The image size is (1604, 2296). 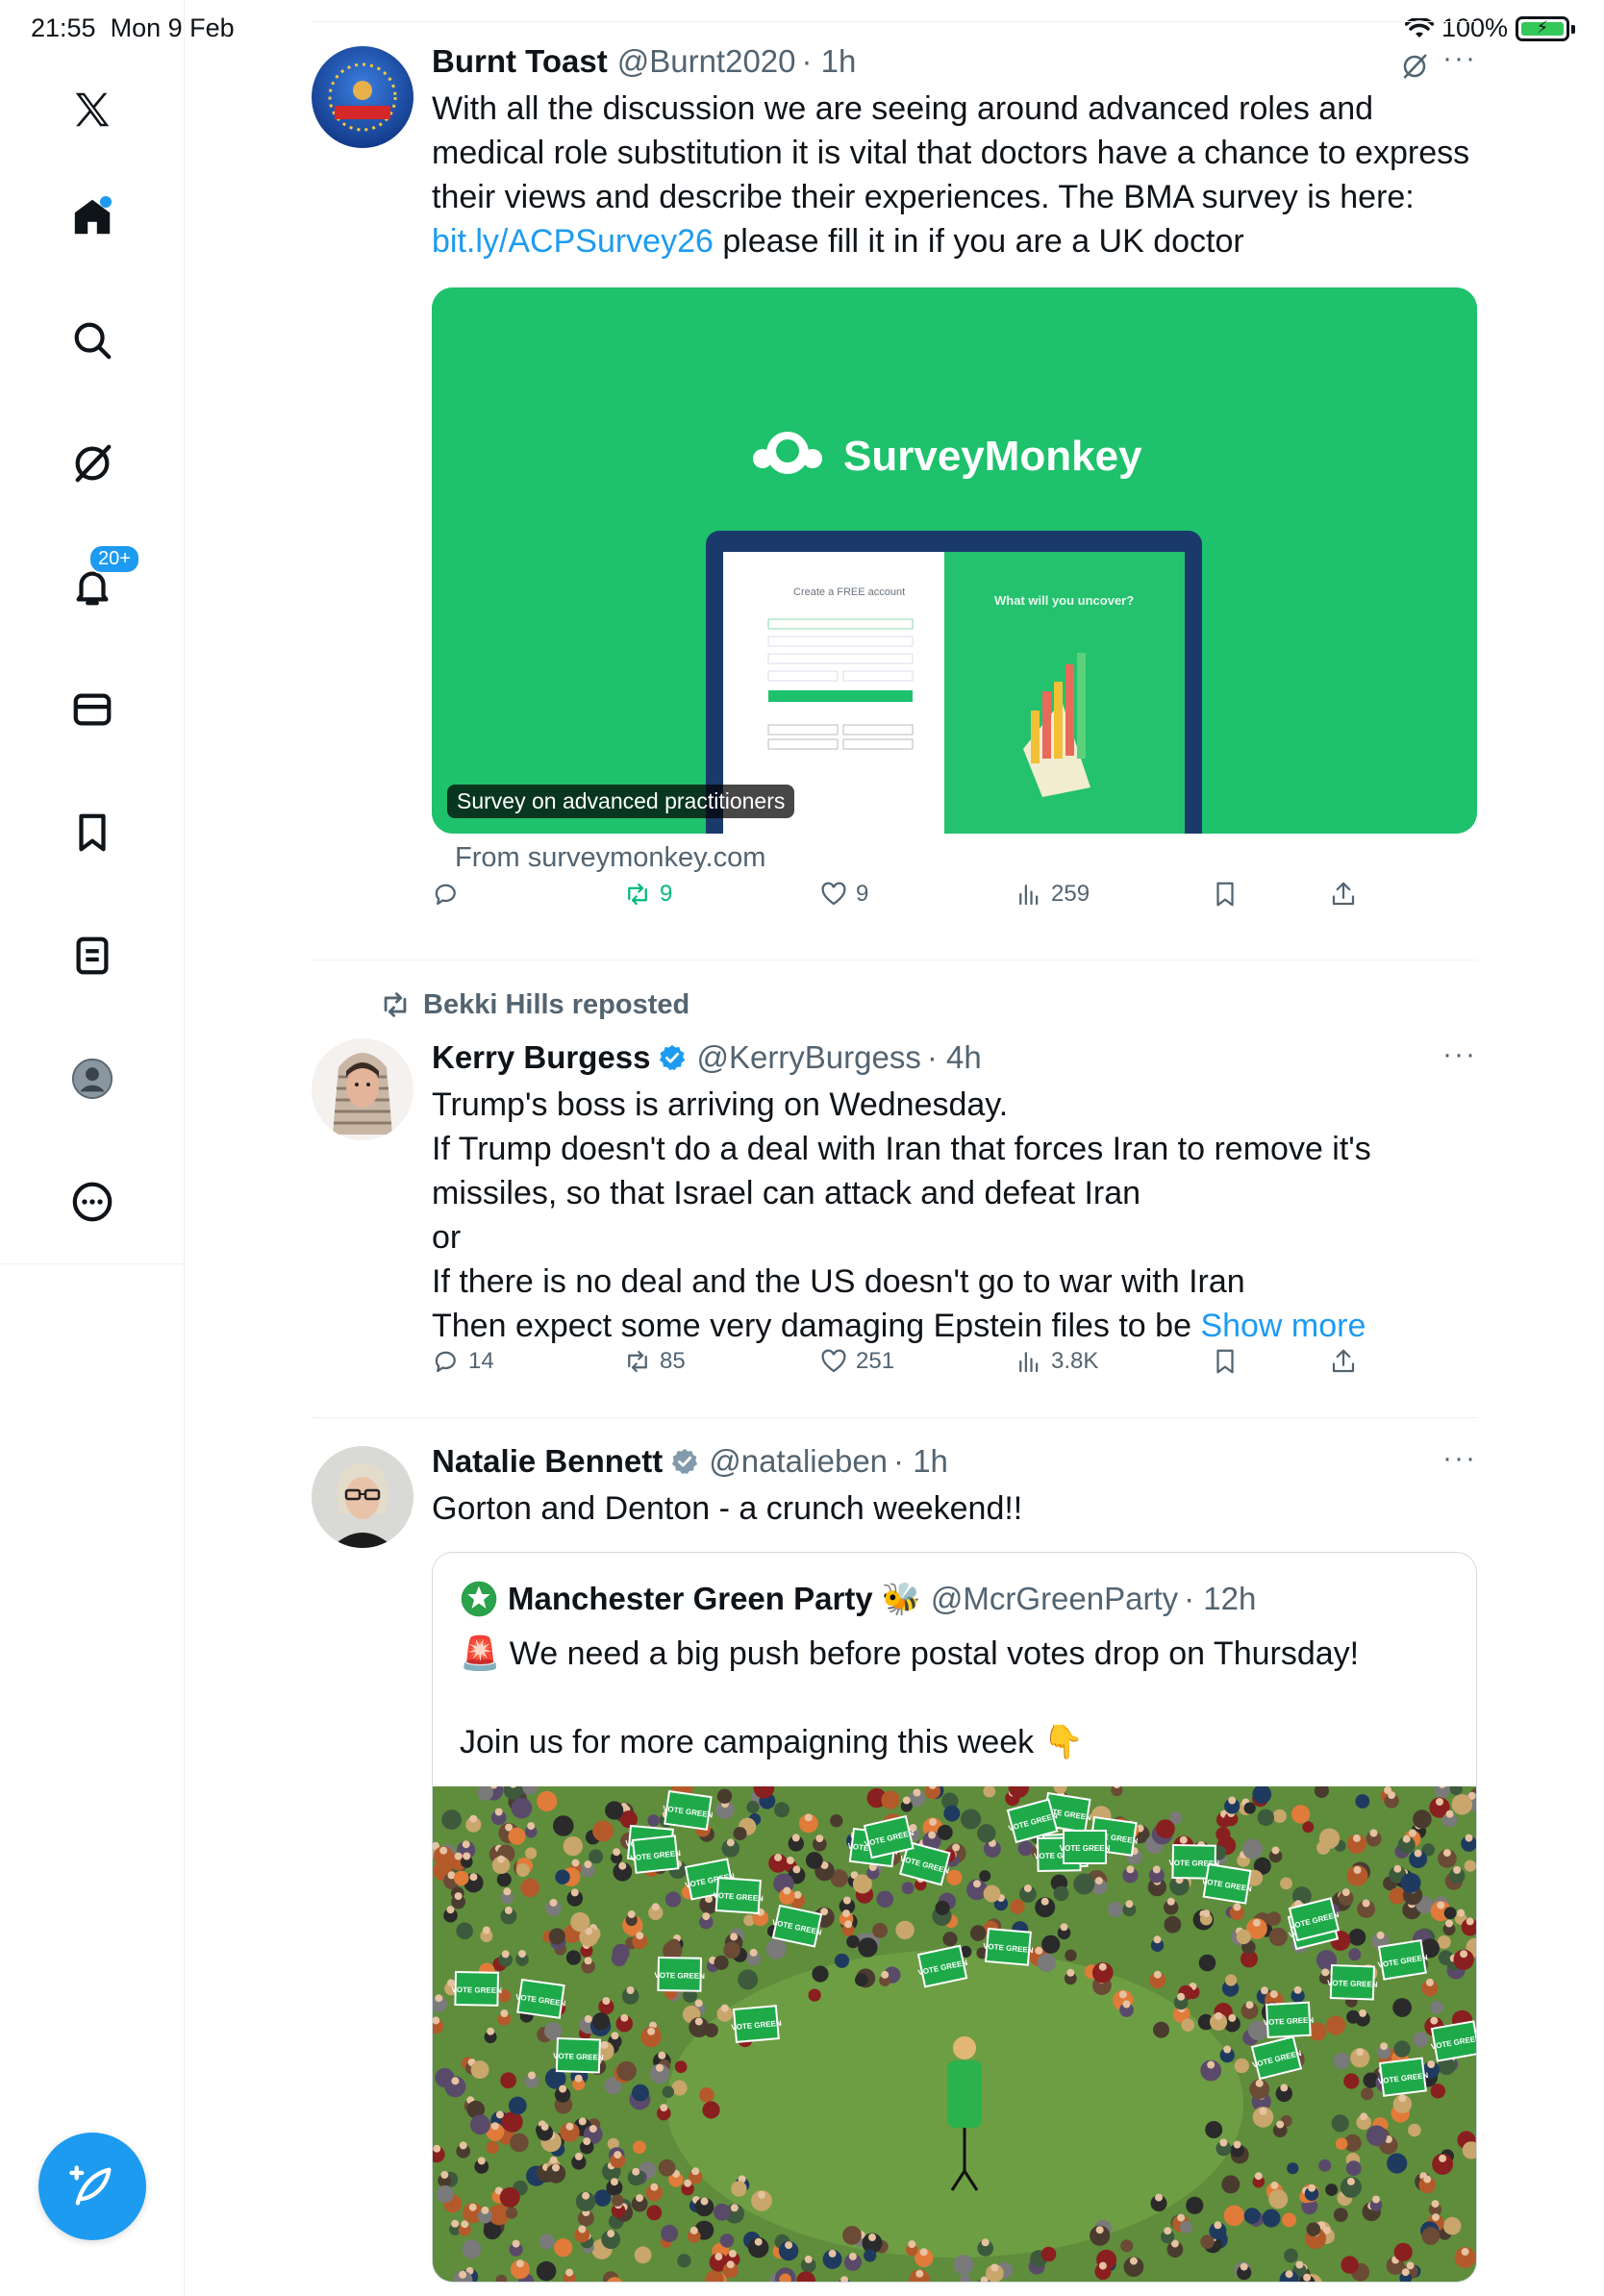 I want to click on link-card-source: From surveymonkey.com, so click(x=610, y=858).